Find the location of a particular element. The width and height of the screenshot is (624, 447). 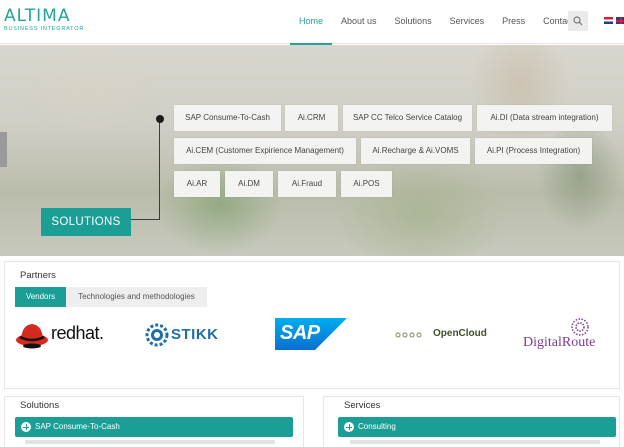

english-flag-icon is located at coordinates (620, 20).